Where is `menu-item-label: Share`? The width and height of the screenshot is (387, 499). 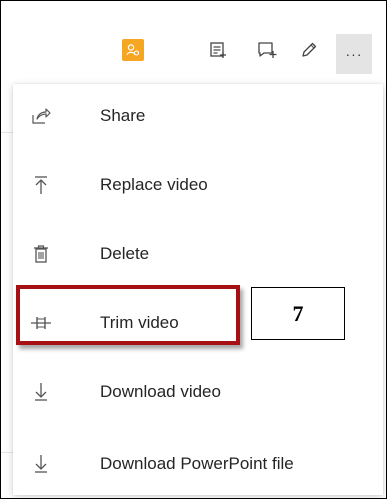 menu-item-label: Share is located at coordinates (123, 115).